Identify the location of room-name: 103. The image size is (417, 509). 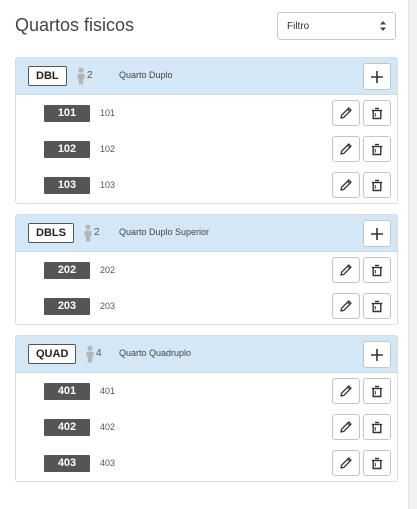
(108, 185).